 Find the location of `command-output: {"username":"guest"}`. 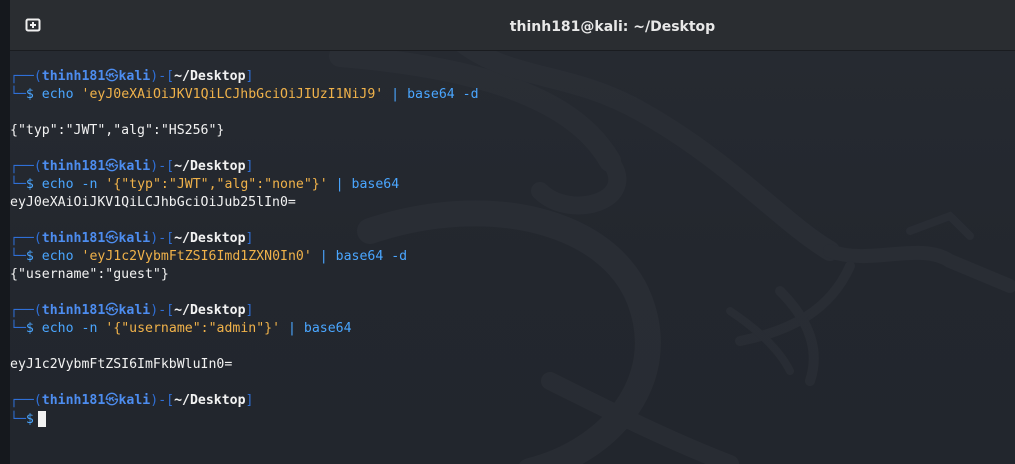

command-output: {"username":"guest"} is located at coordinates (89, 274).